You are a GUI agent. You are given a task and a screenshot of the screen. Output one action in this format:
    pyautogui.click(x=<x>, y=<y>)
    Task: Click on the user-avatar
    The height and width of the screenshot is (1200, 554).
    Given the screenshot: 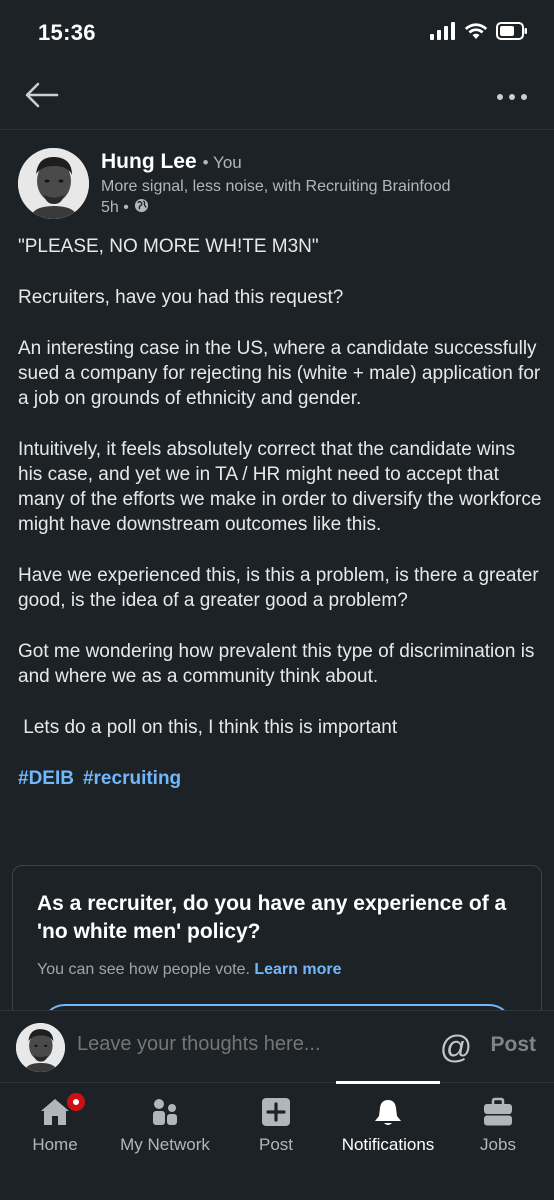 What is the action you would take?
    pyautogui.click(x=40, y=1047)
    